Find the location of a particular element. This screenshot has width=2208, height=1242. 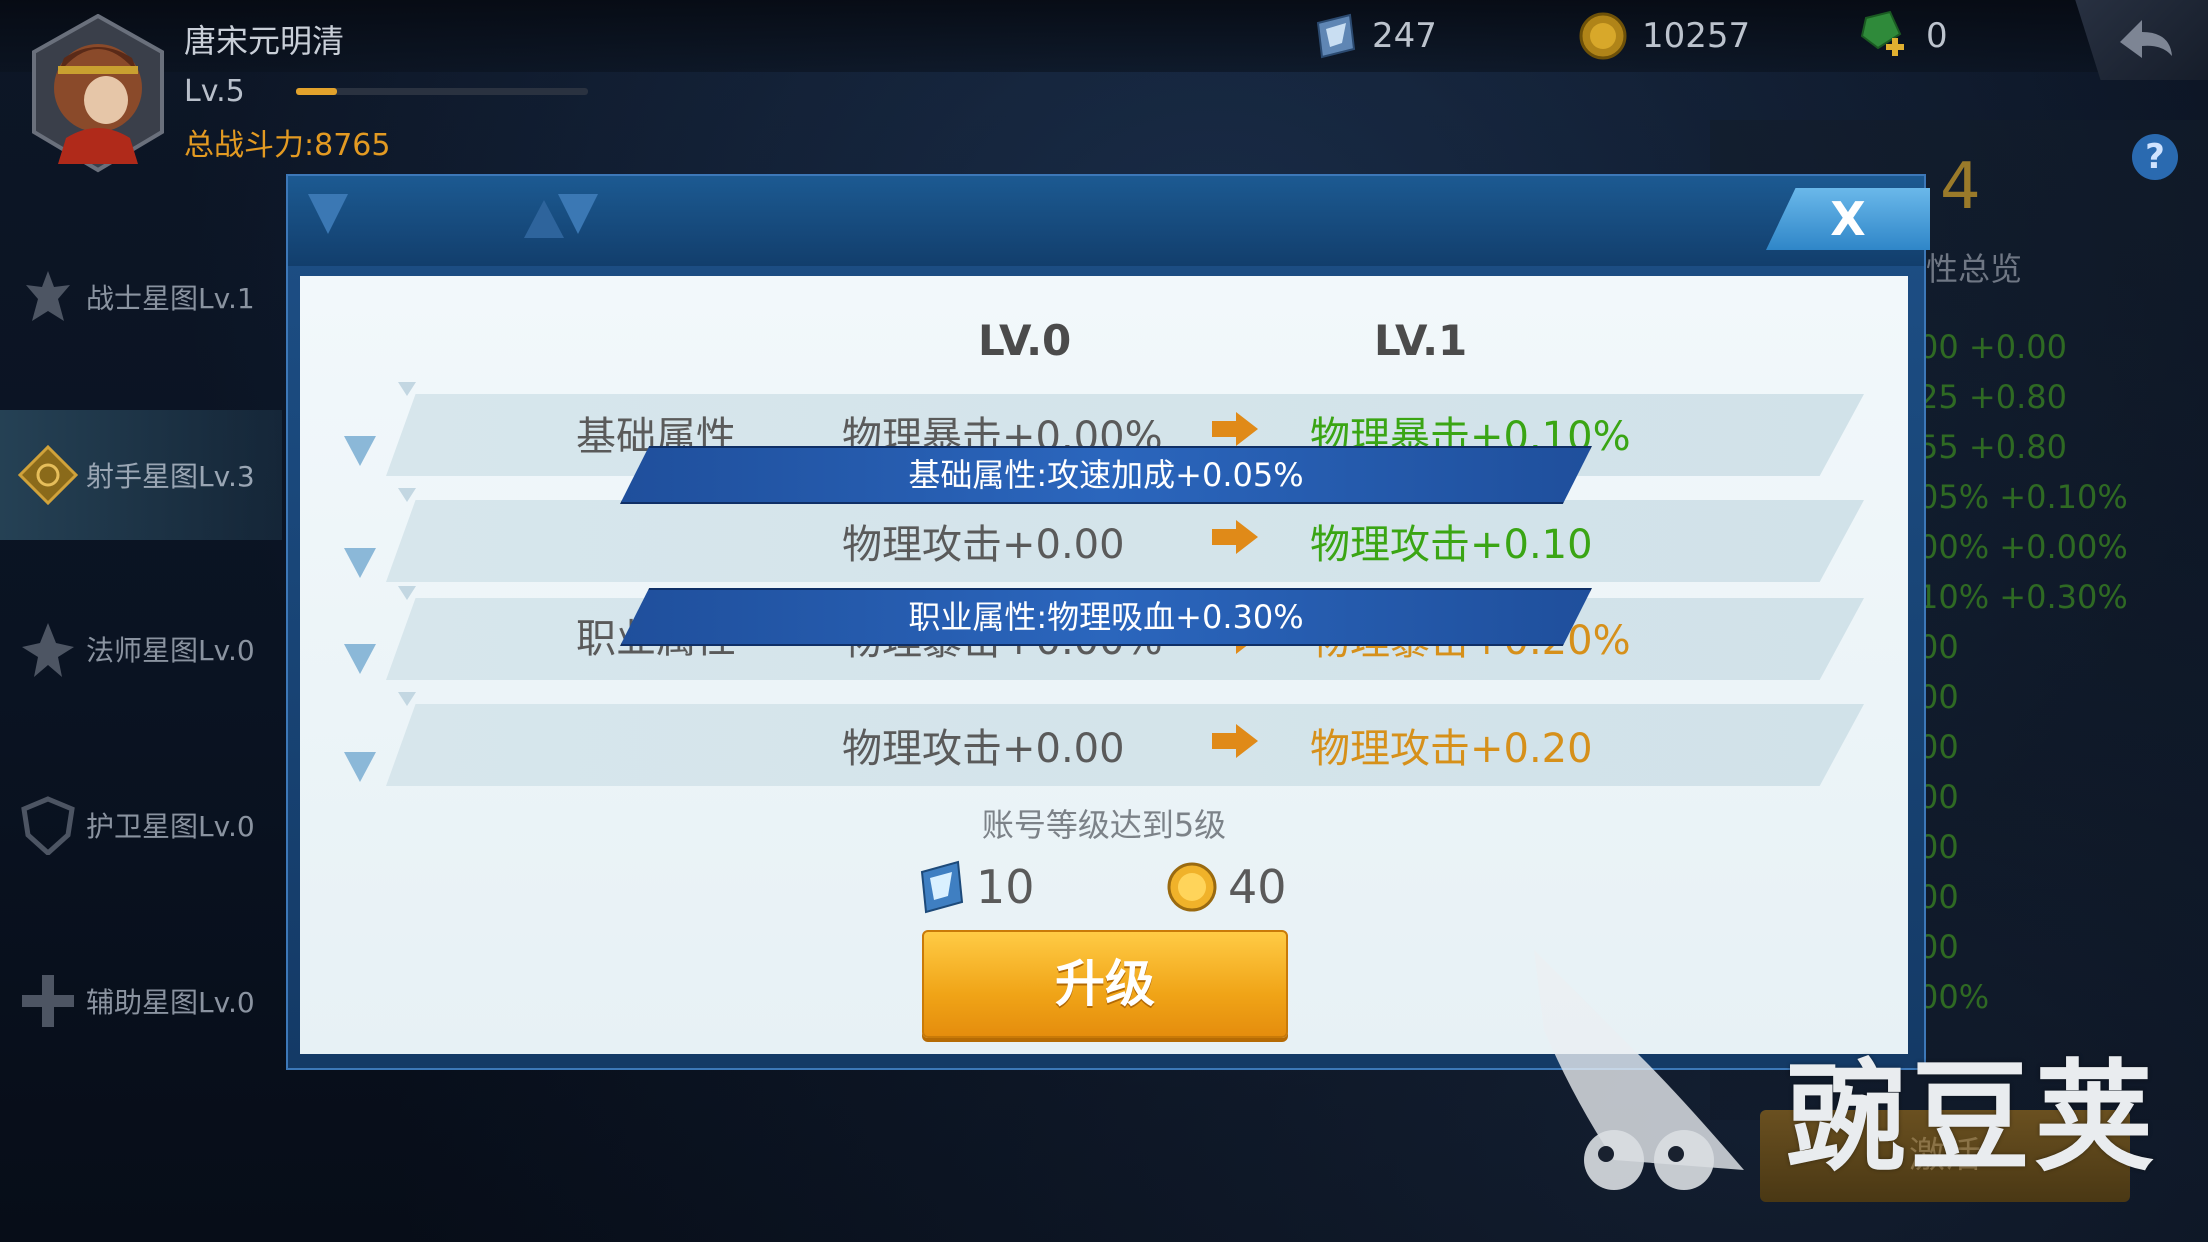

player-name: 唐宋元明清 is located at coordinates (264, 41).